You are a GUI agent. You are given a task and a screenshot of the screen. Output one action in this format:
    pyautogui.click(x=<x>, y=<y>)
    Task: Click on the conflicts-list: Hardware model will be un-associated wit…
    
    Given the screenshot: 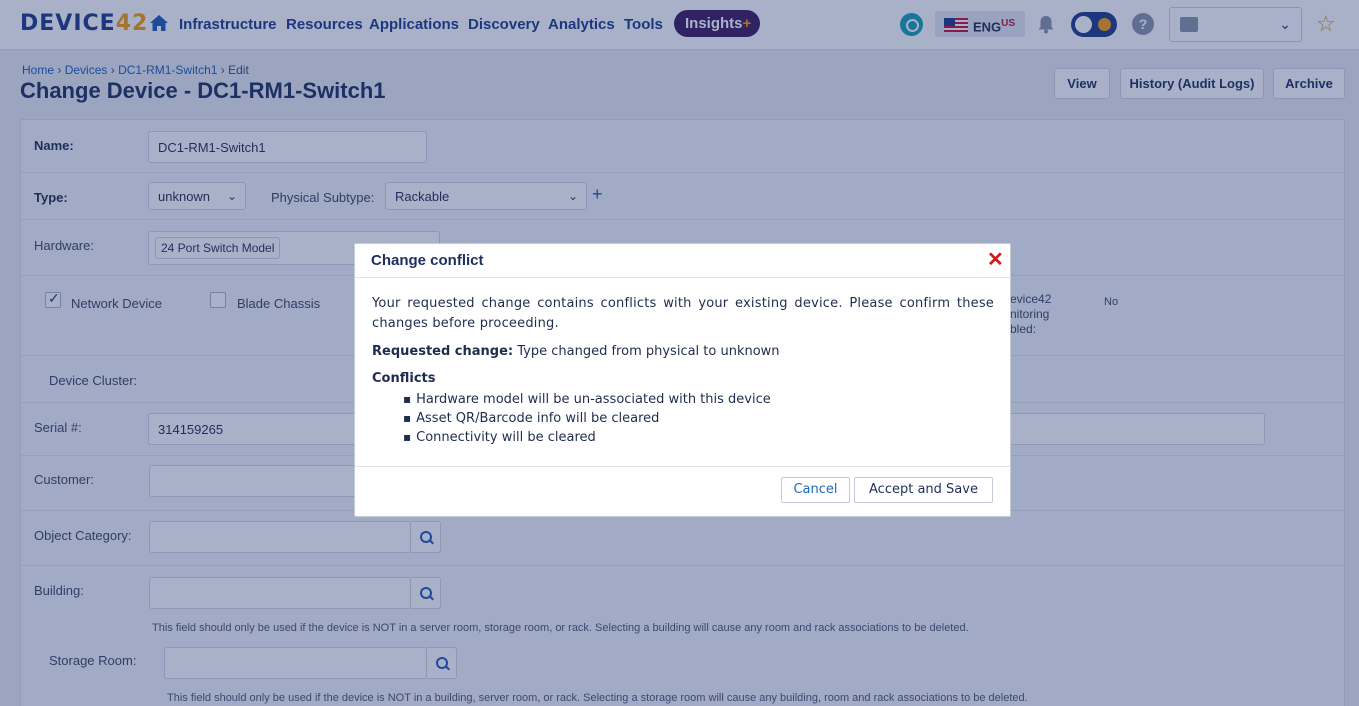 What is the action you would take?
    pyautogui.click(x=683, y=418)
    